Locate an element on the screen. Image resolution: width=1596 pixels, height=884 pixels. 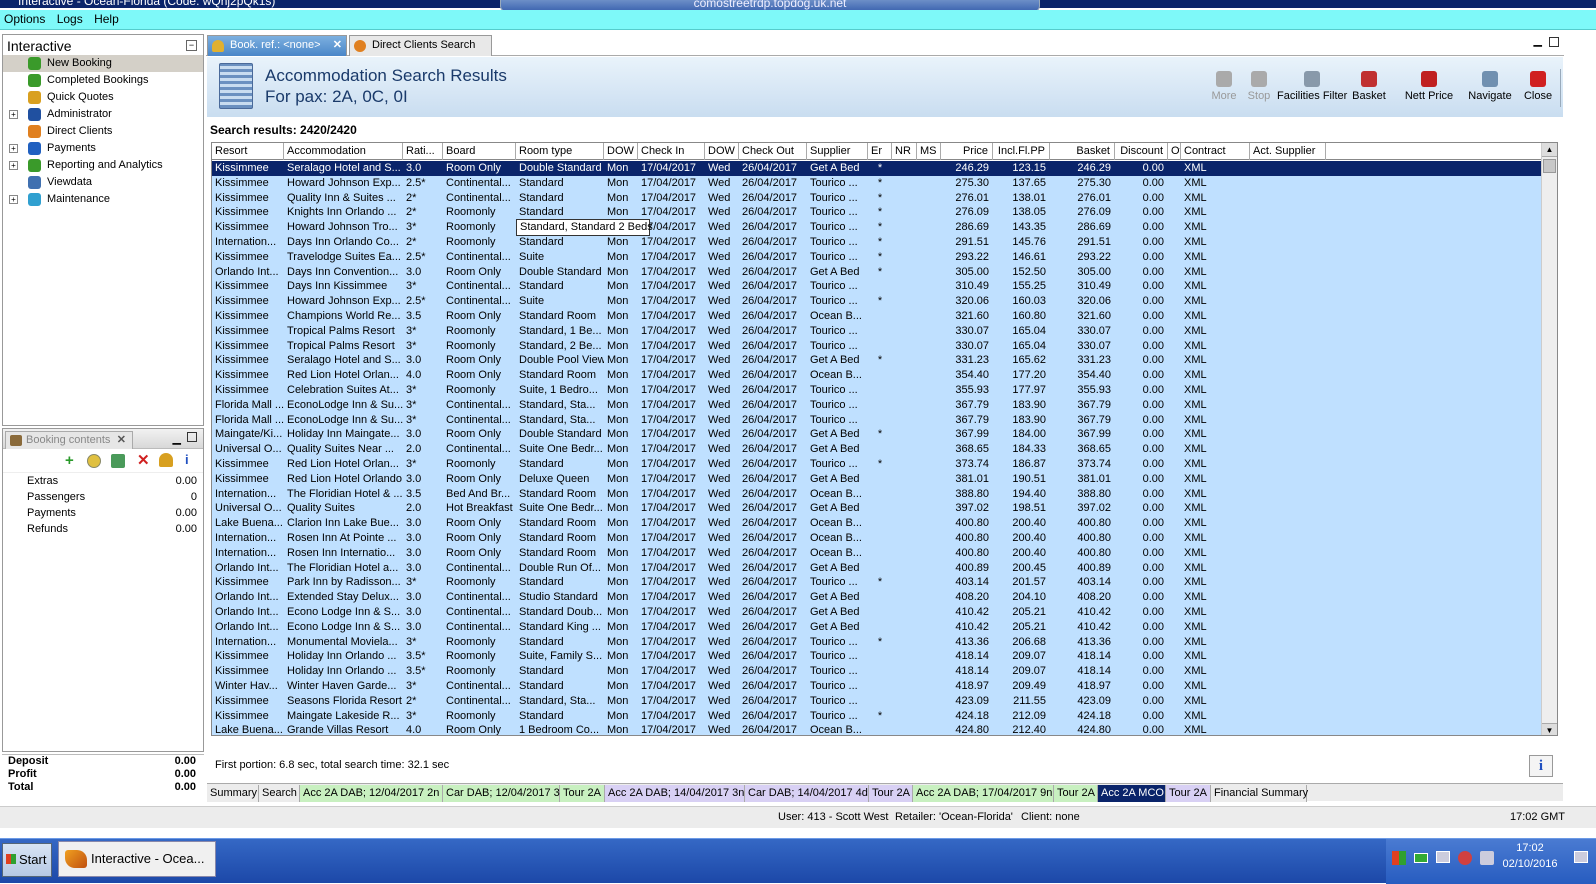
itinerary-tab-financial-summary: Financial Summary is located at coordinates (1259, 793).